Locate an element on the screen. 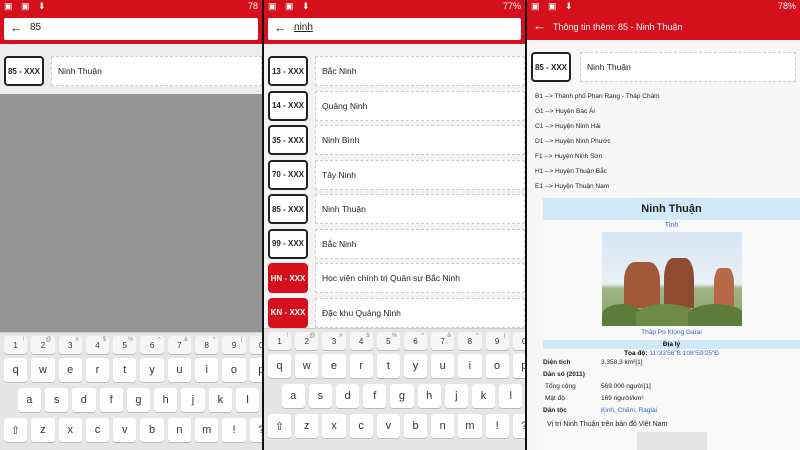 This screenshot has width=800, height=450. coord-value: 11°33′56″B 108°59′25″Đ is located at coordinates (684, 353).